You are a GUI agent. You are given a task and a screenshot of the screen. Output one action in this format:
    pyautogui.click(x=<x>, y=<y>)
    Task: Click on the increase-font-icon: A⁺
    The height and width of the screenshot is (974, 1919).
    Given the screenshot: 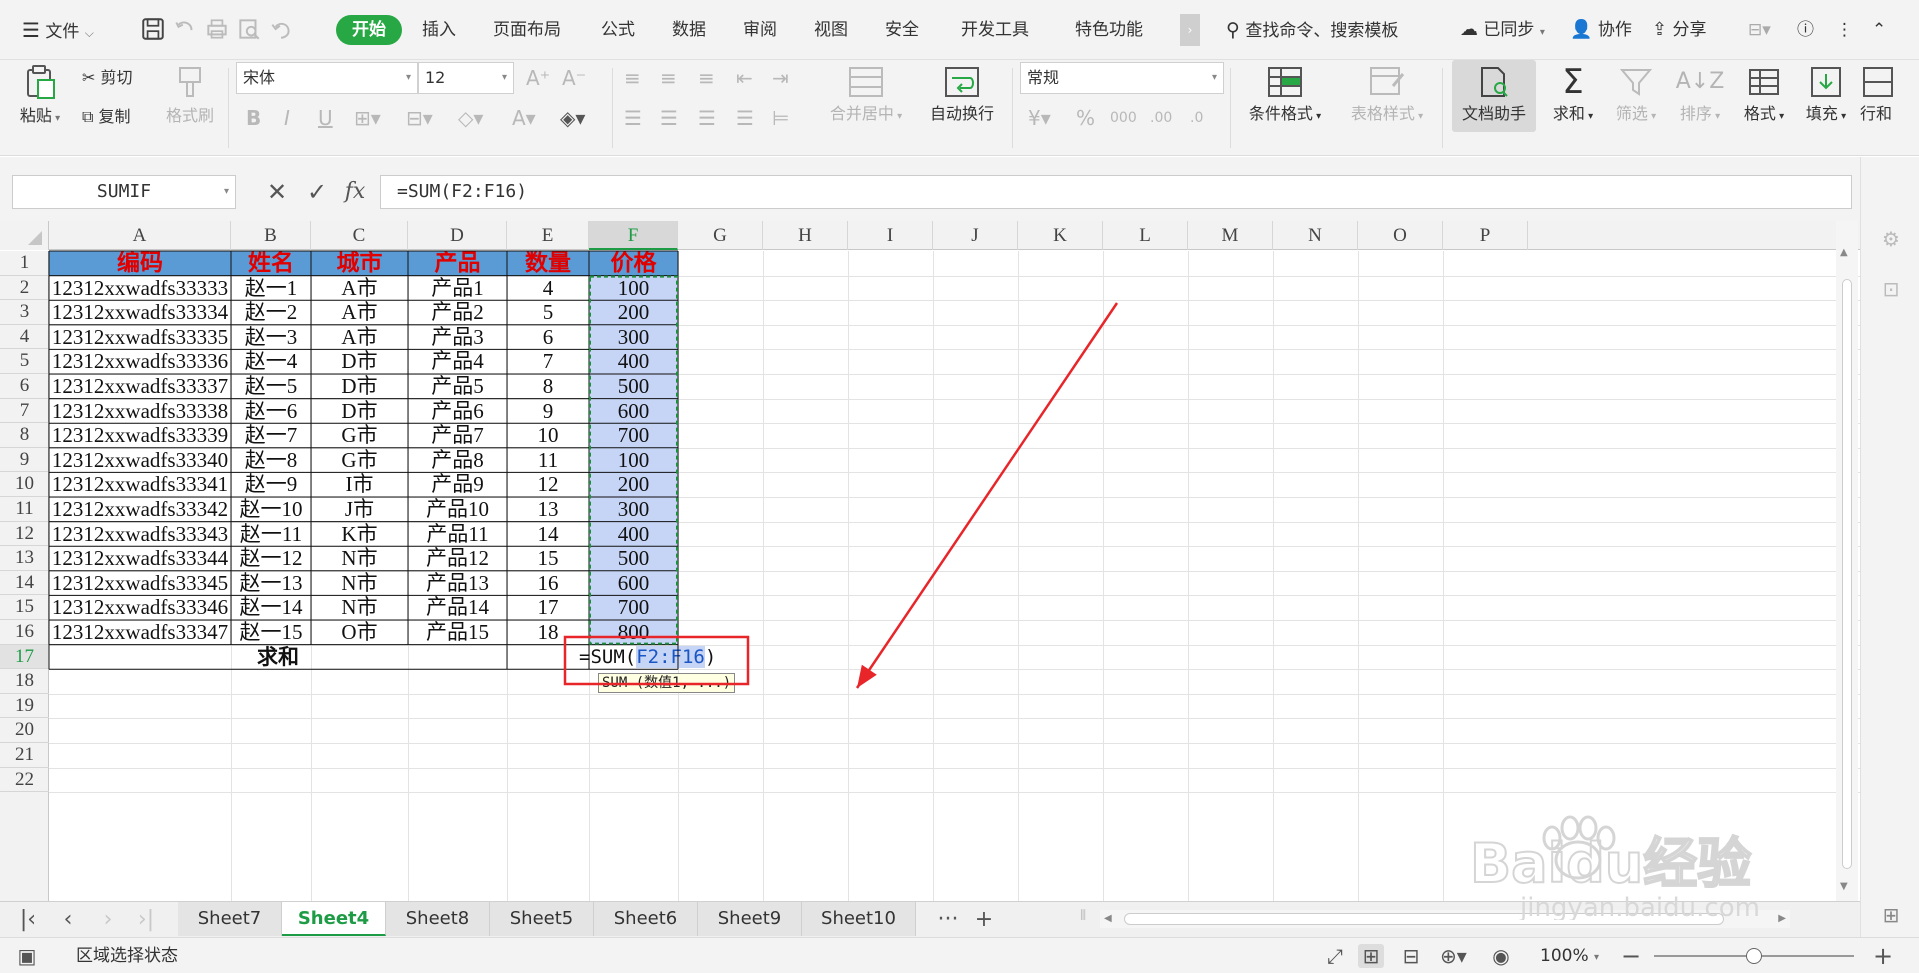 What is the action you would take?
    pyautogui.click(x=538, y=78)
    